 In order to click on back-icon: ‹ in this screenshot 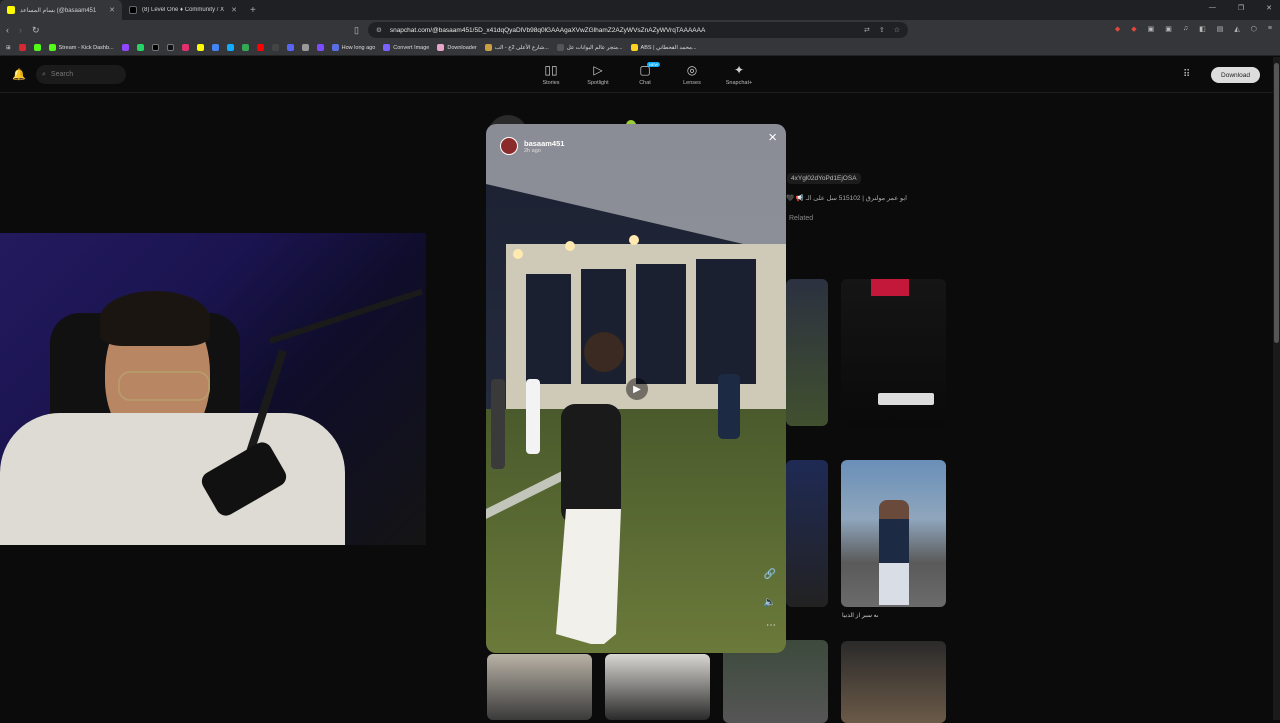, I will do `click(7, 30)`.